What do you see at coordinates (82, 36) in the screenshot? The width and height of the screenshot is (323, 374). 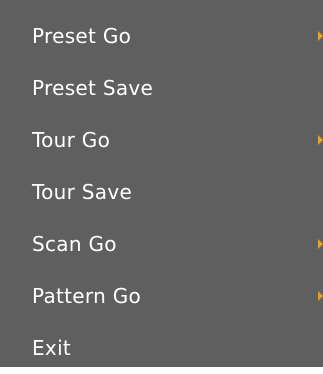 I see `menu-item-label: Preset Go` at bounding box center [82, 36].